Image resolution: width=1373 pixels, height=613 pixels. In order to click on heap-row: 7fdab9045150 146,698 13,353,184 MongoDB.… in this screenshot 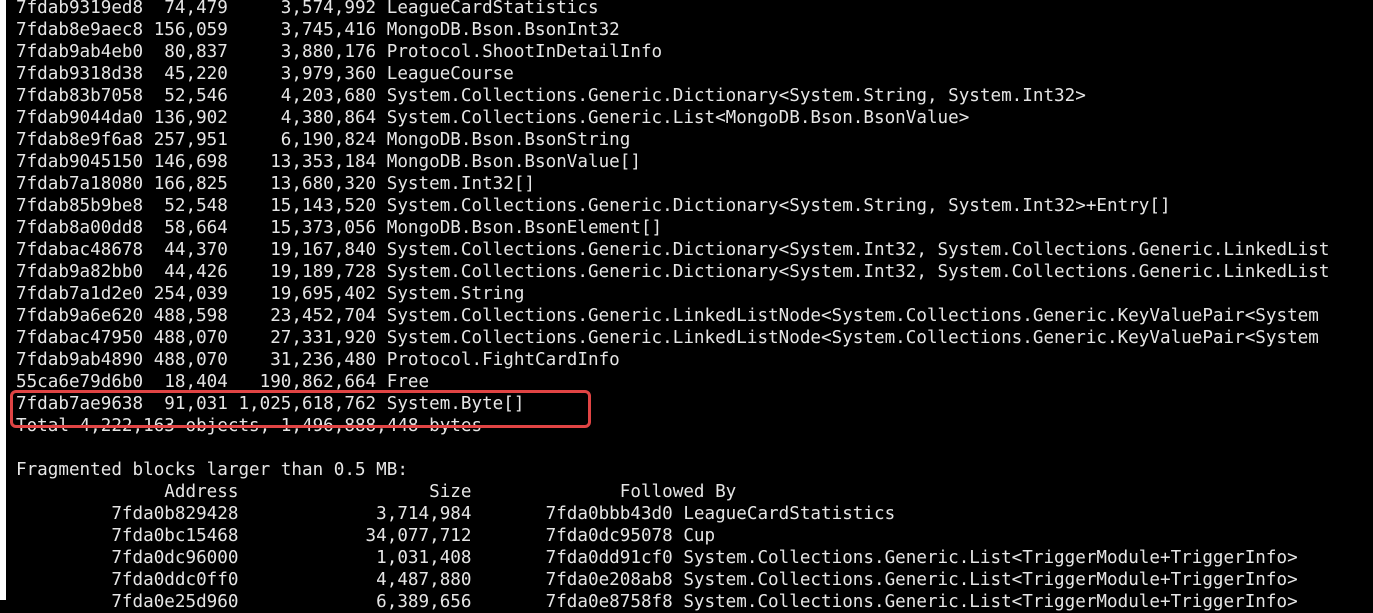, I will do `click(328, 162)`.